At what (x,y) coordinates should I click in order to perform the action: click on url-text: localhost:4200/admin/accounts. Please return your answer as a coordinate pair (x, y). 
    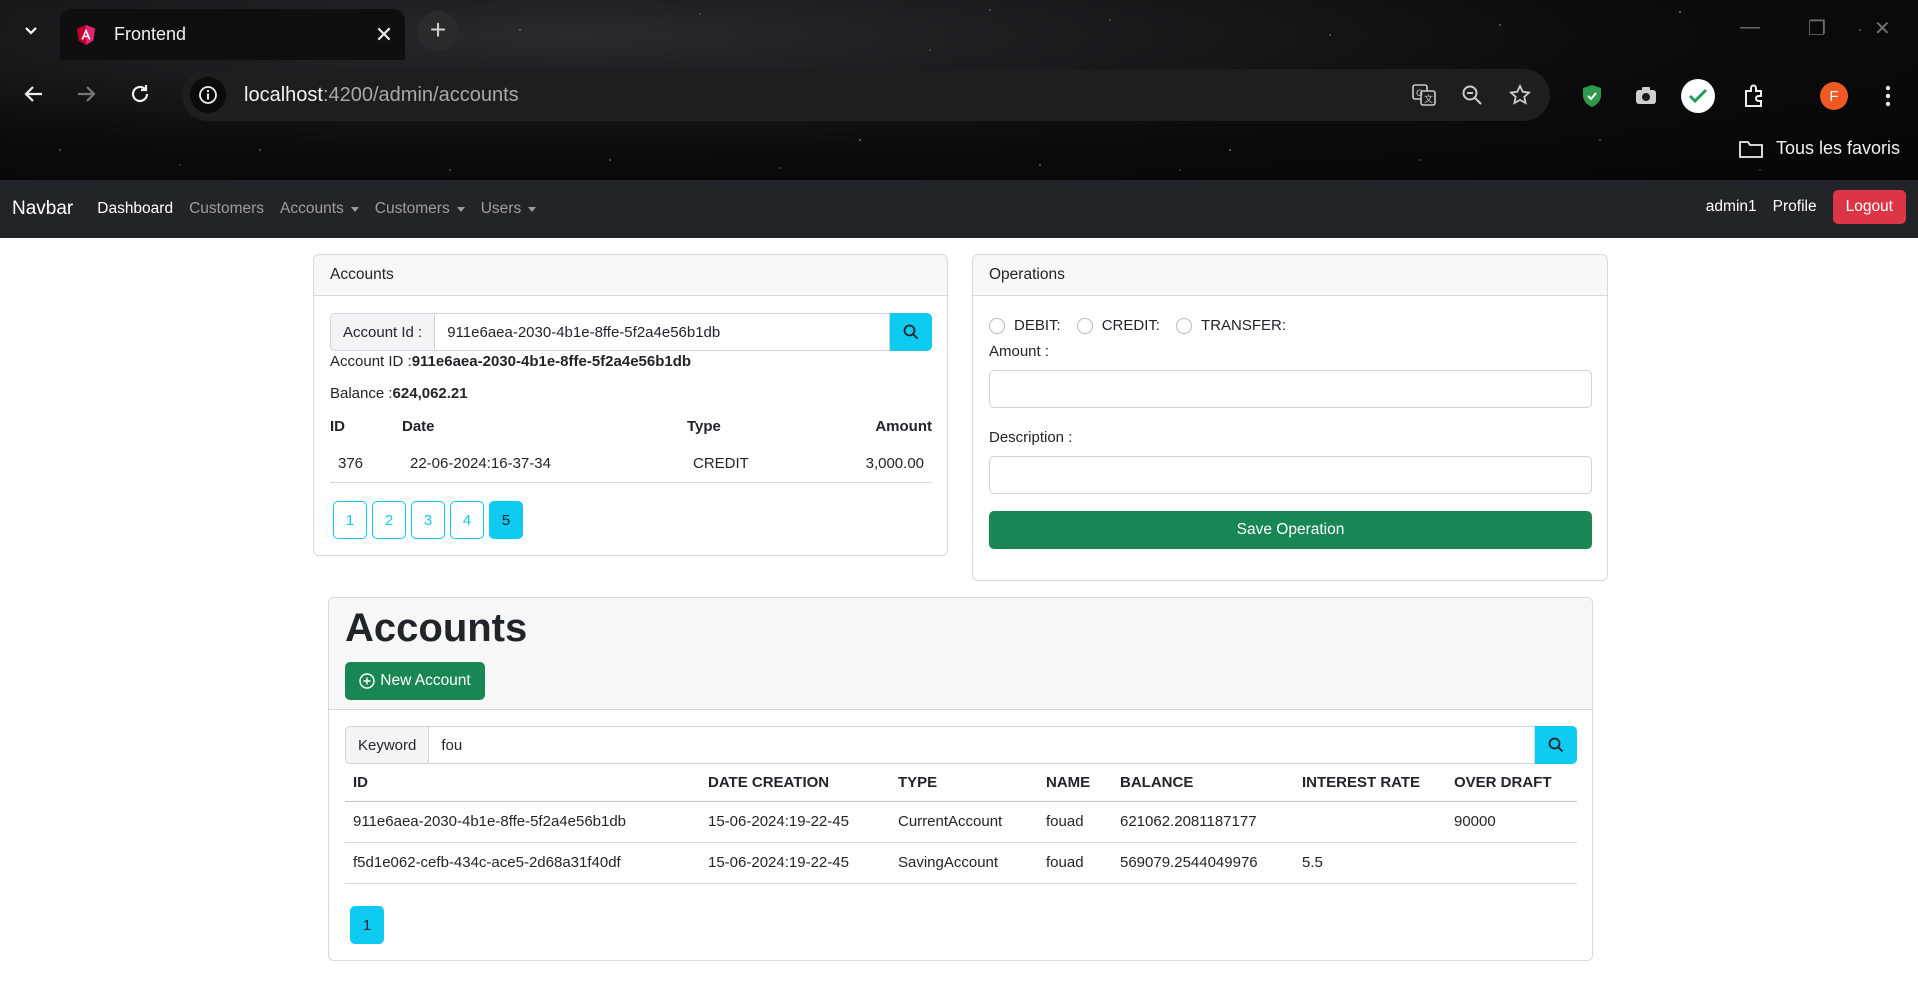
    Looking at the image, I should click on (825, 95).